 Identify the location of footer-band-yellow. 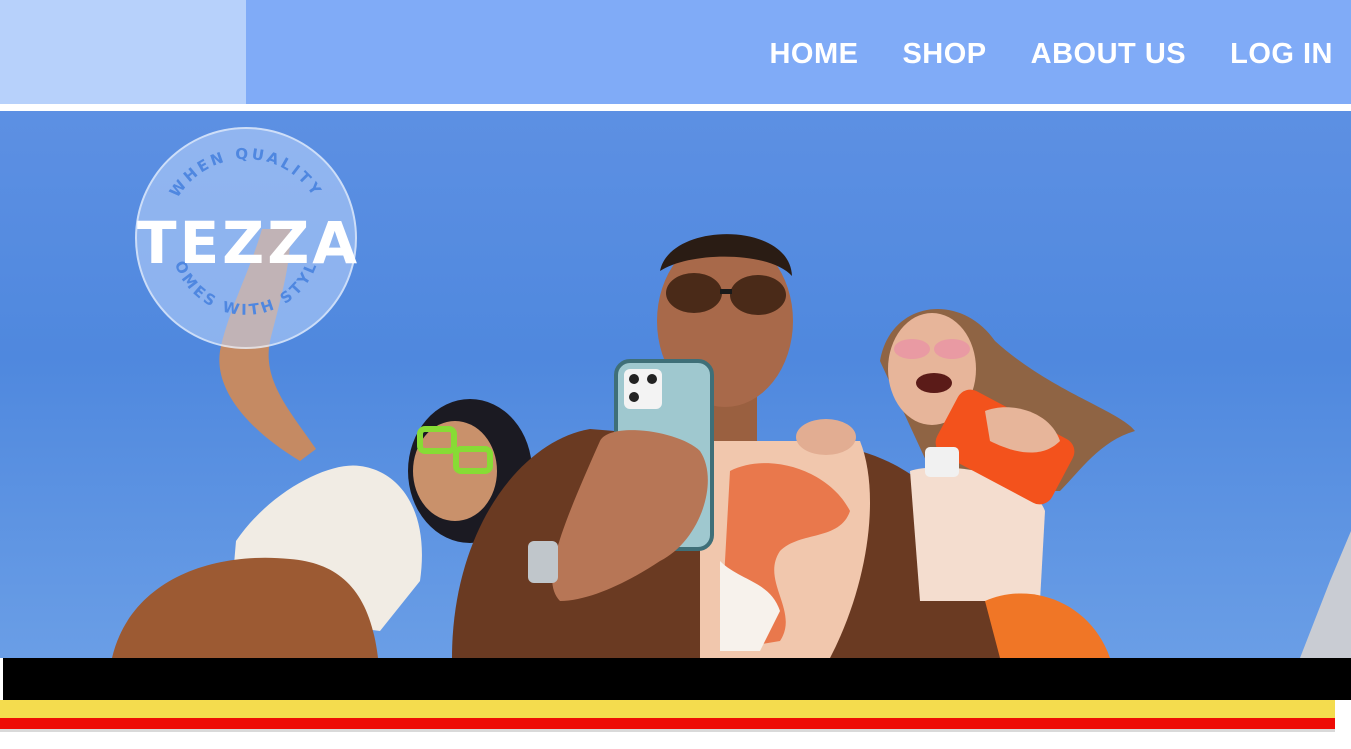
(667, 709).